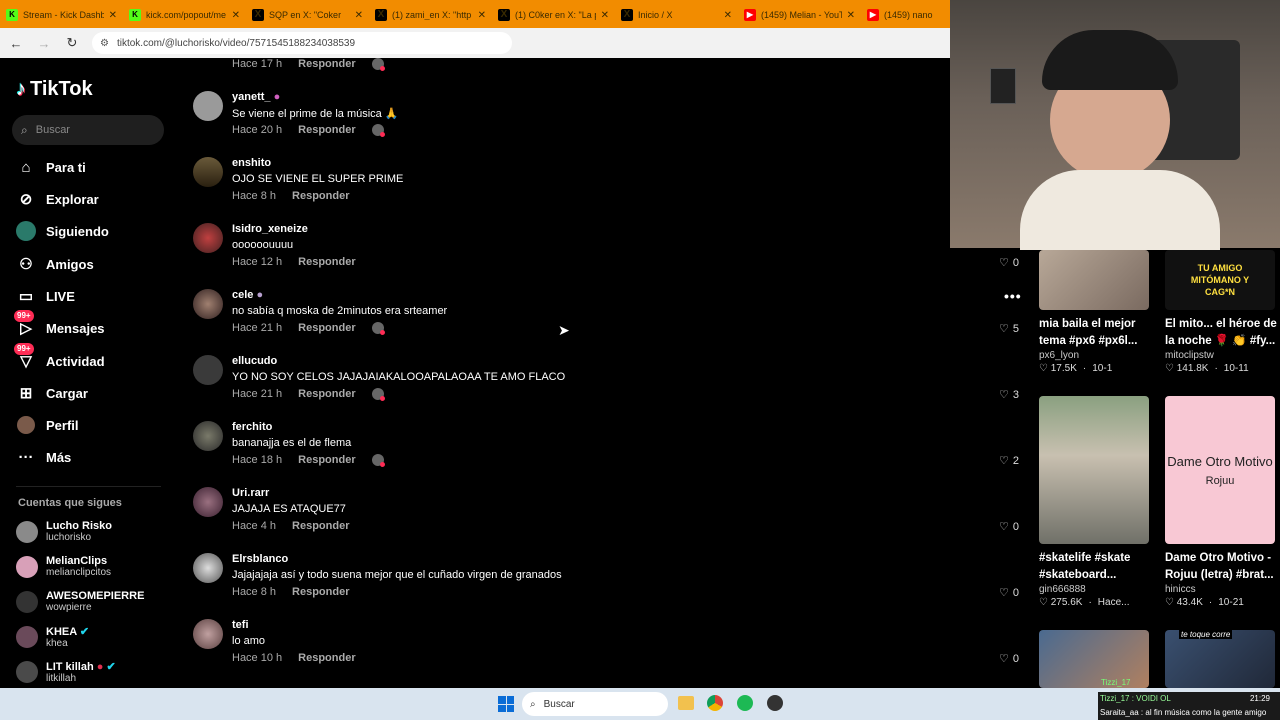 The height and width of the screenshot is (720, 1280). I want to click on sidebar-item-explorar: ⊘ Explorar, so click(57, 199).